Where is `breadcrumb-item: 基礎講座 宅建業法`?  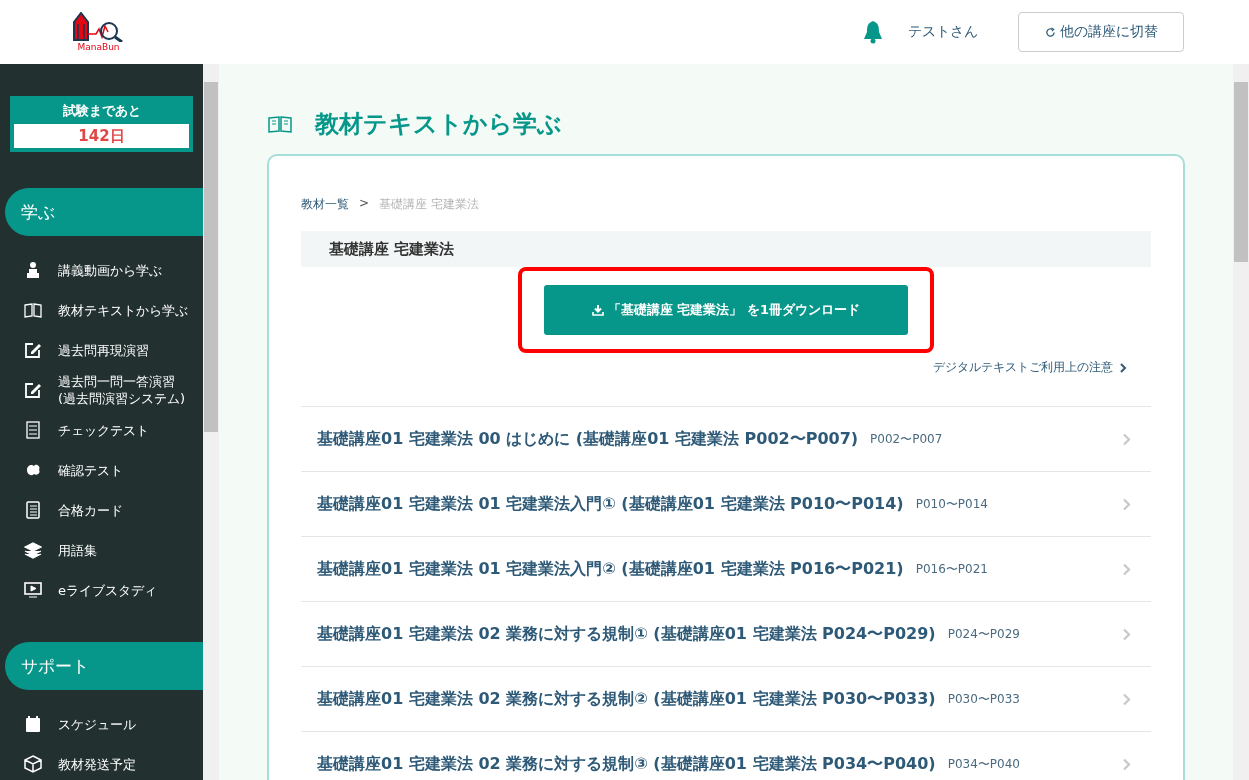
breadcrumb-item: 基礎講座 宅建業法 is located at coordinates (429, 204).